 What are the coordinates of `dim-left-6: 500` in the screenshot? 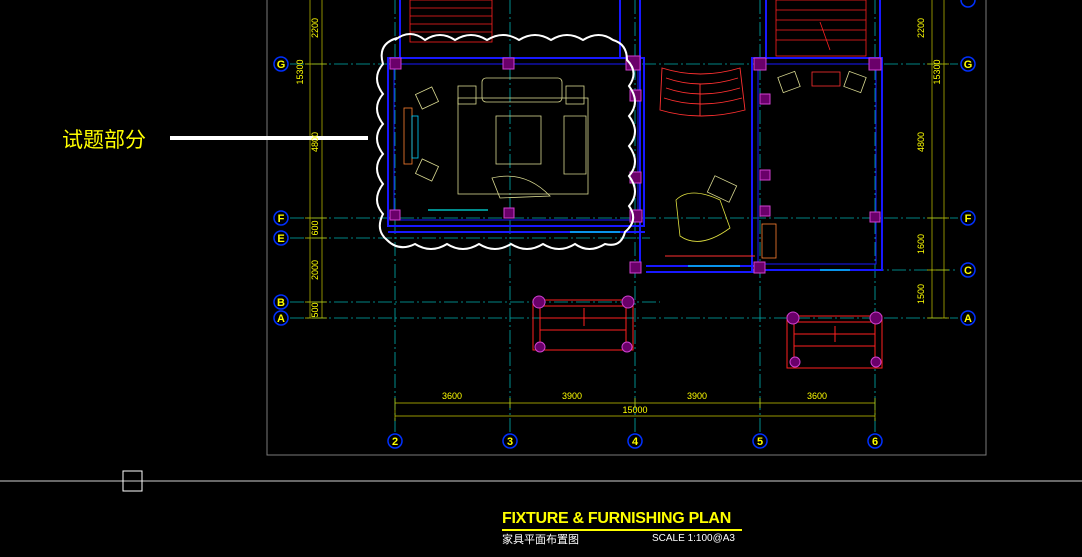 It's located at (315, 309).